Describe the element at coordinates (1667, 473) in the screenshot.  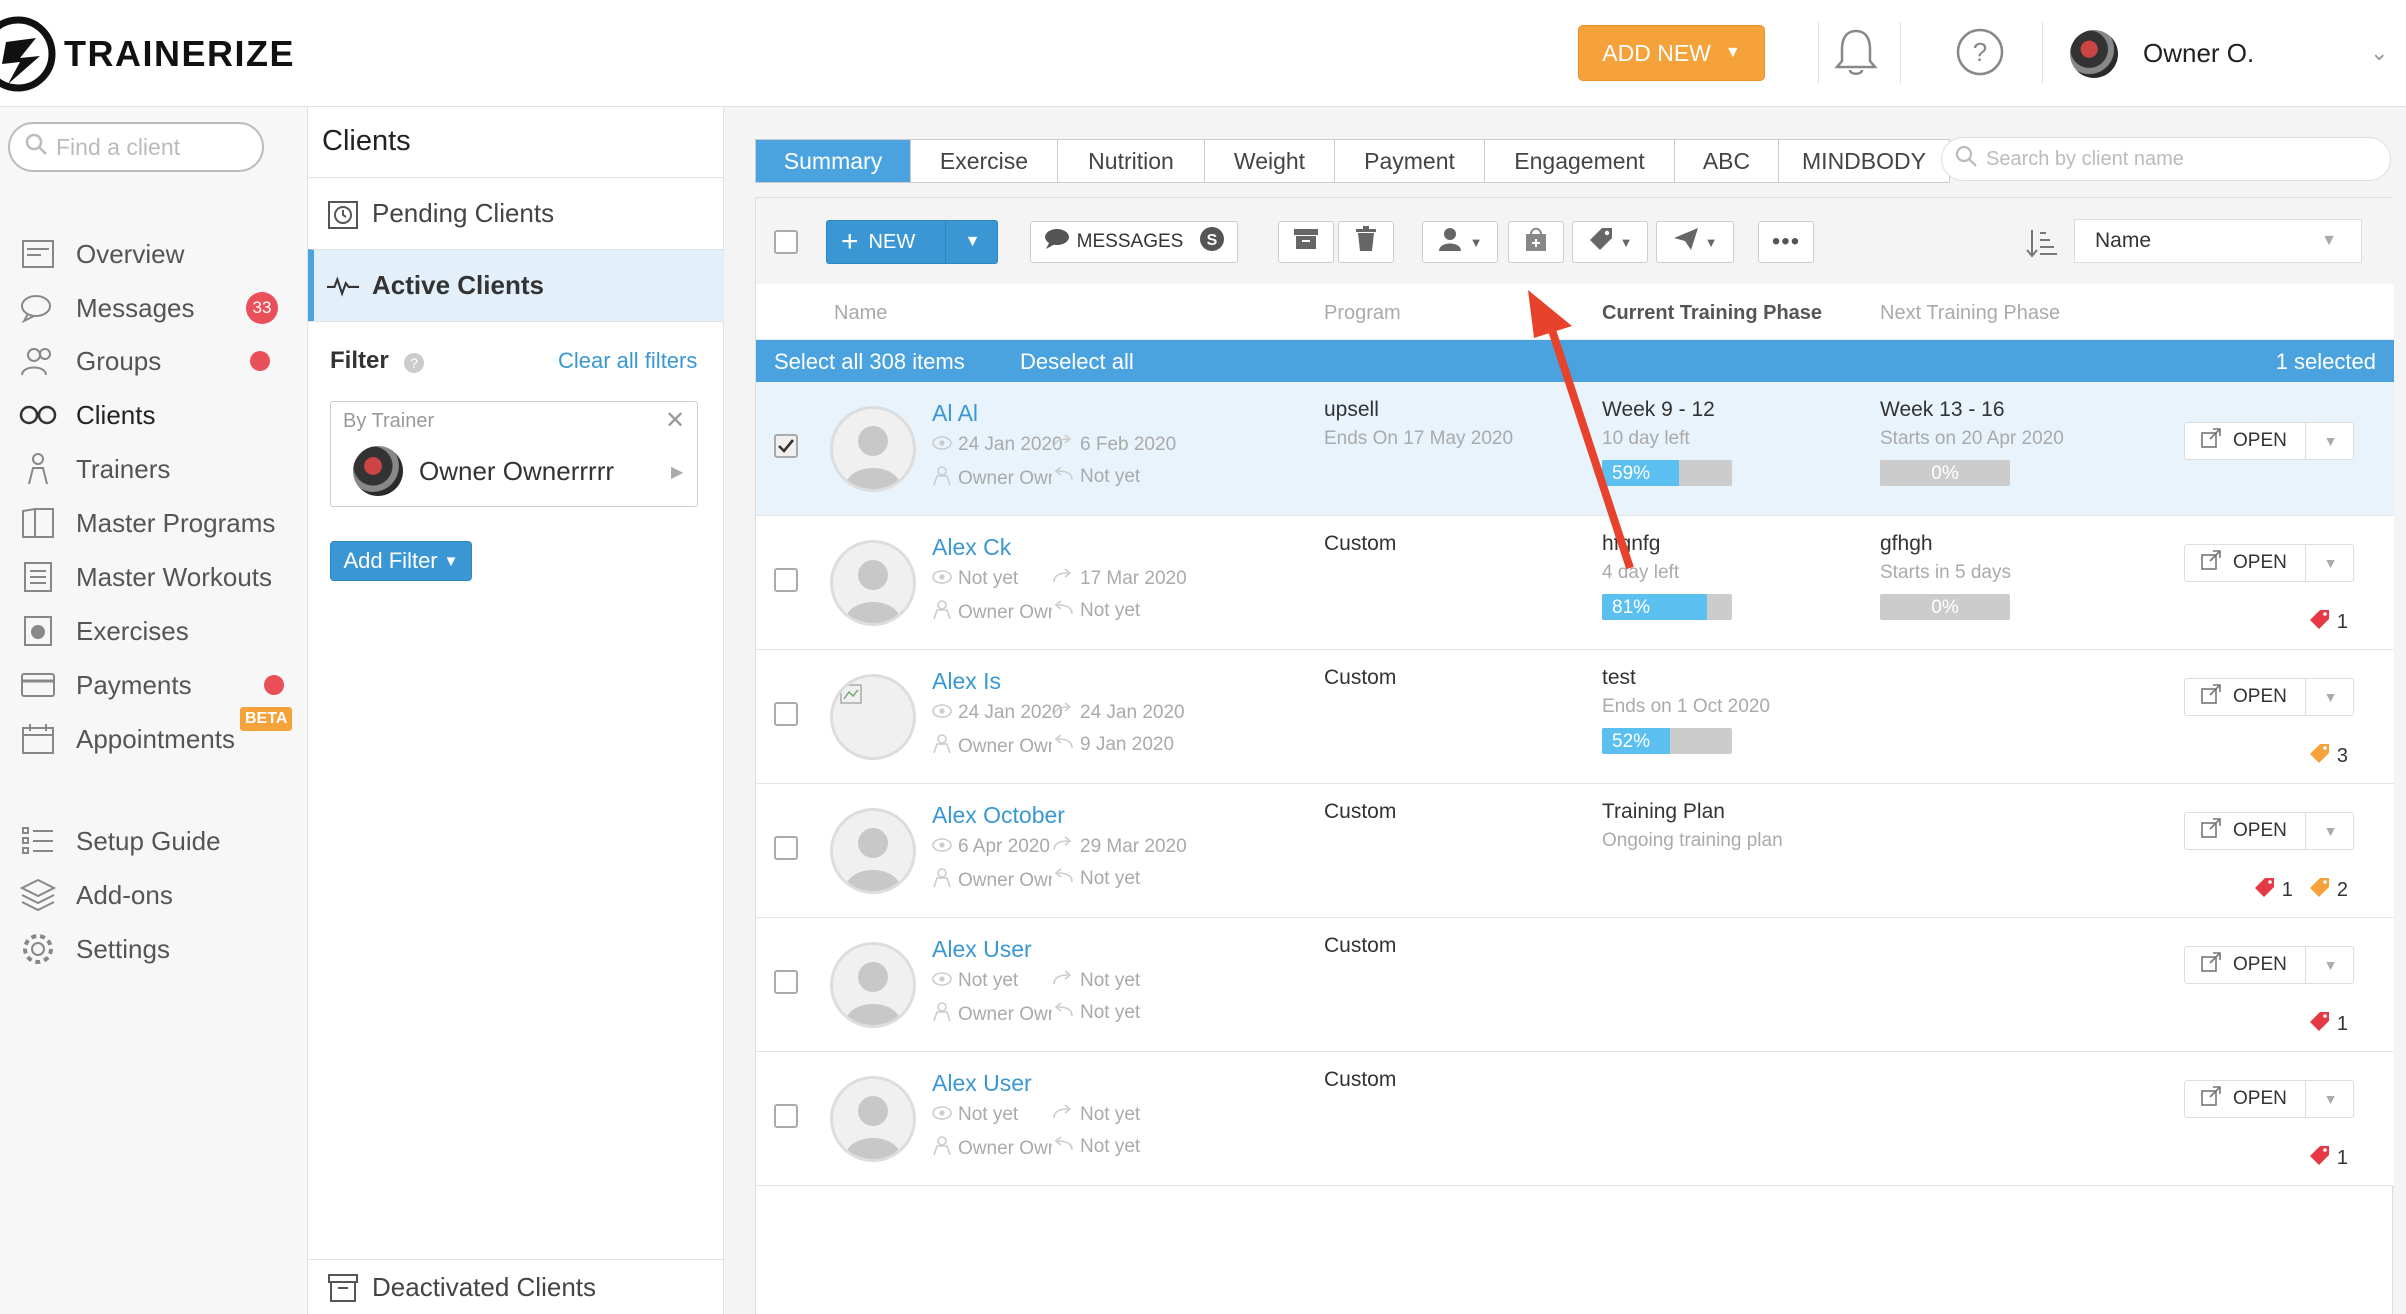
I see `current-phase-progress: 59%` at that location.